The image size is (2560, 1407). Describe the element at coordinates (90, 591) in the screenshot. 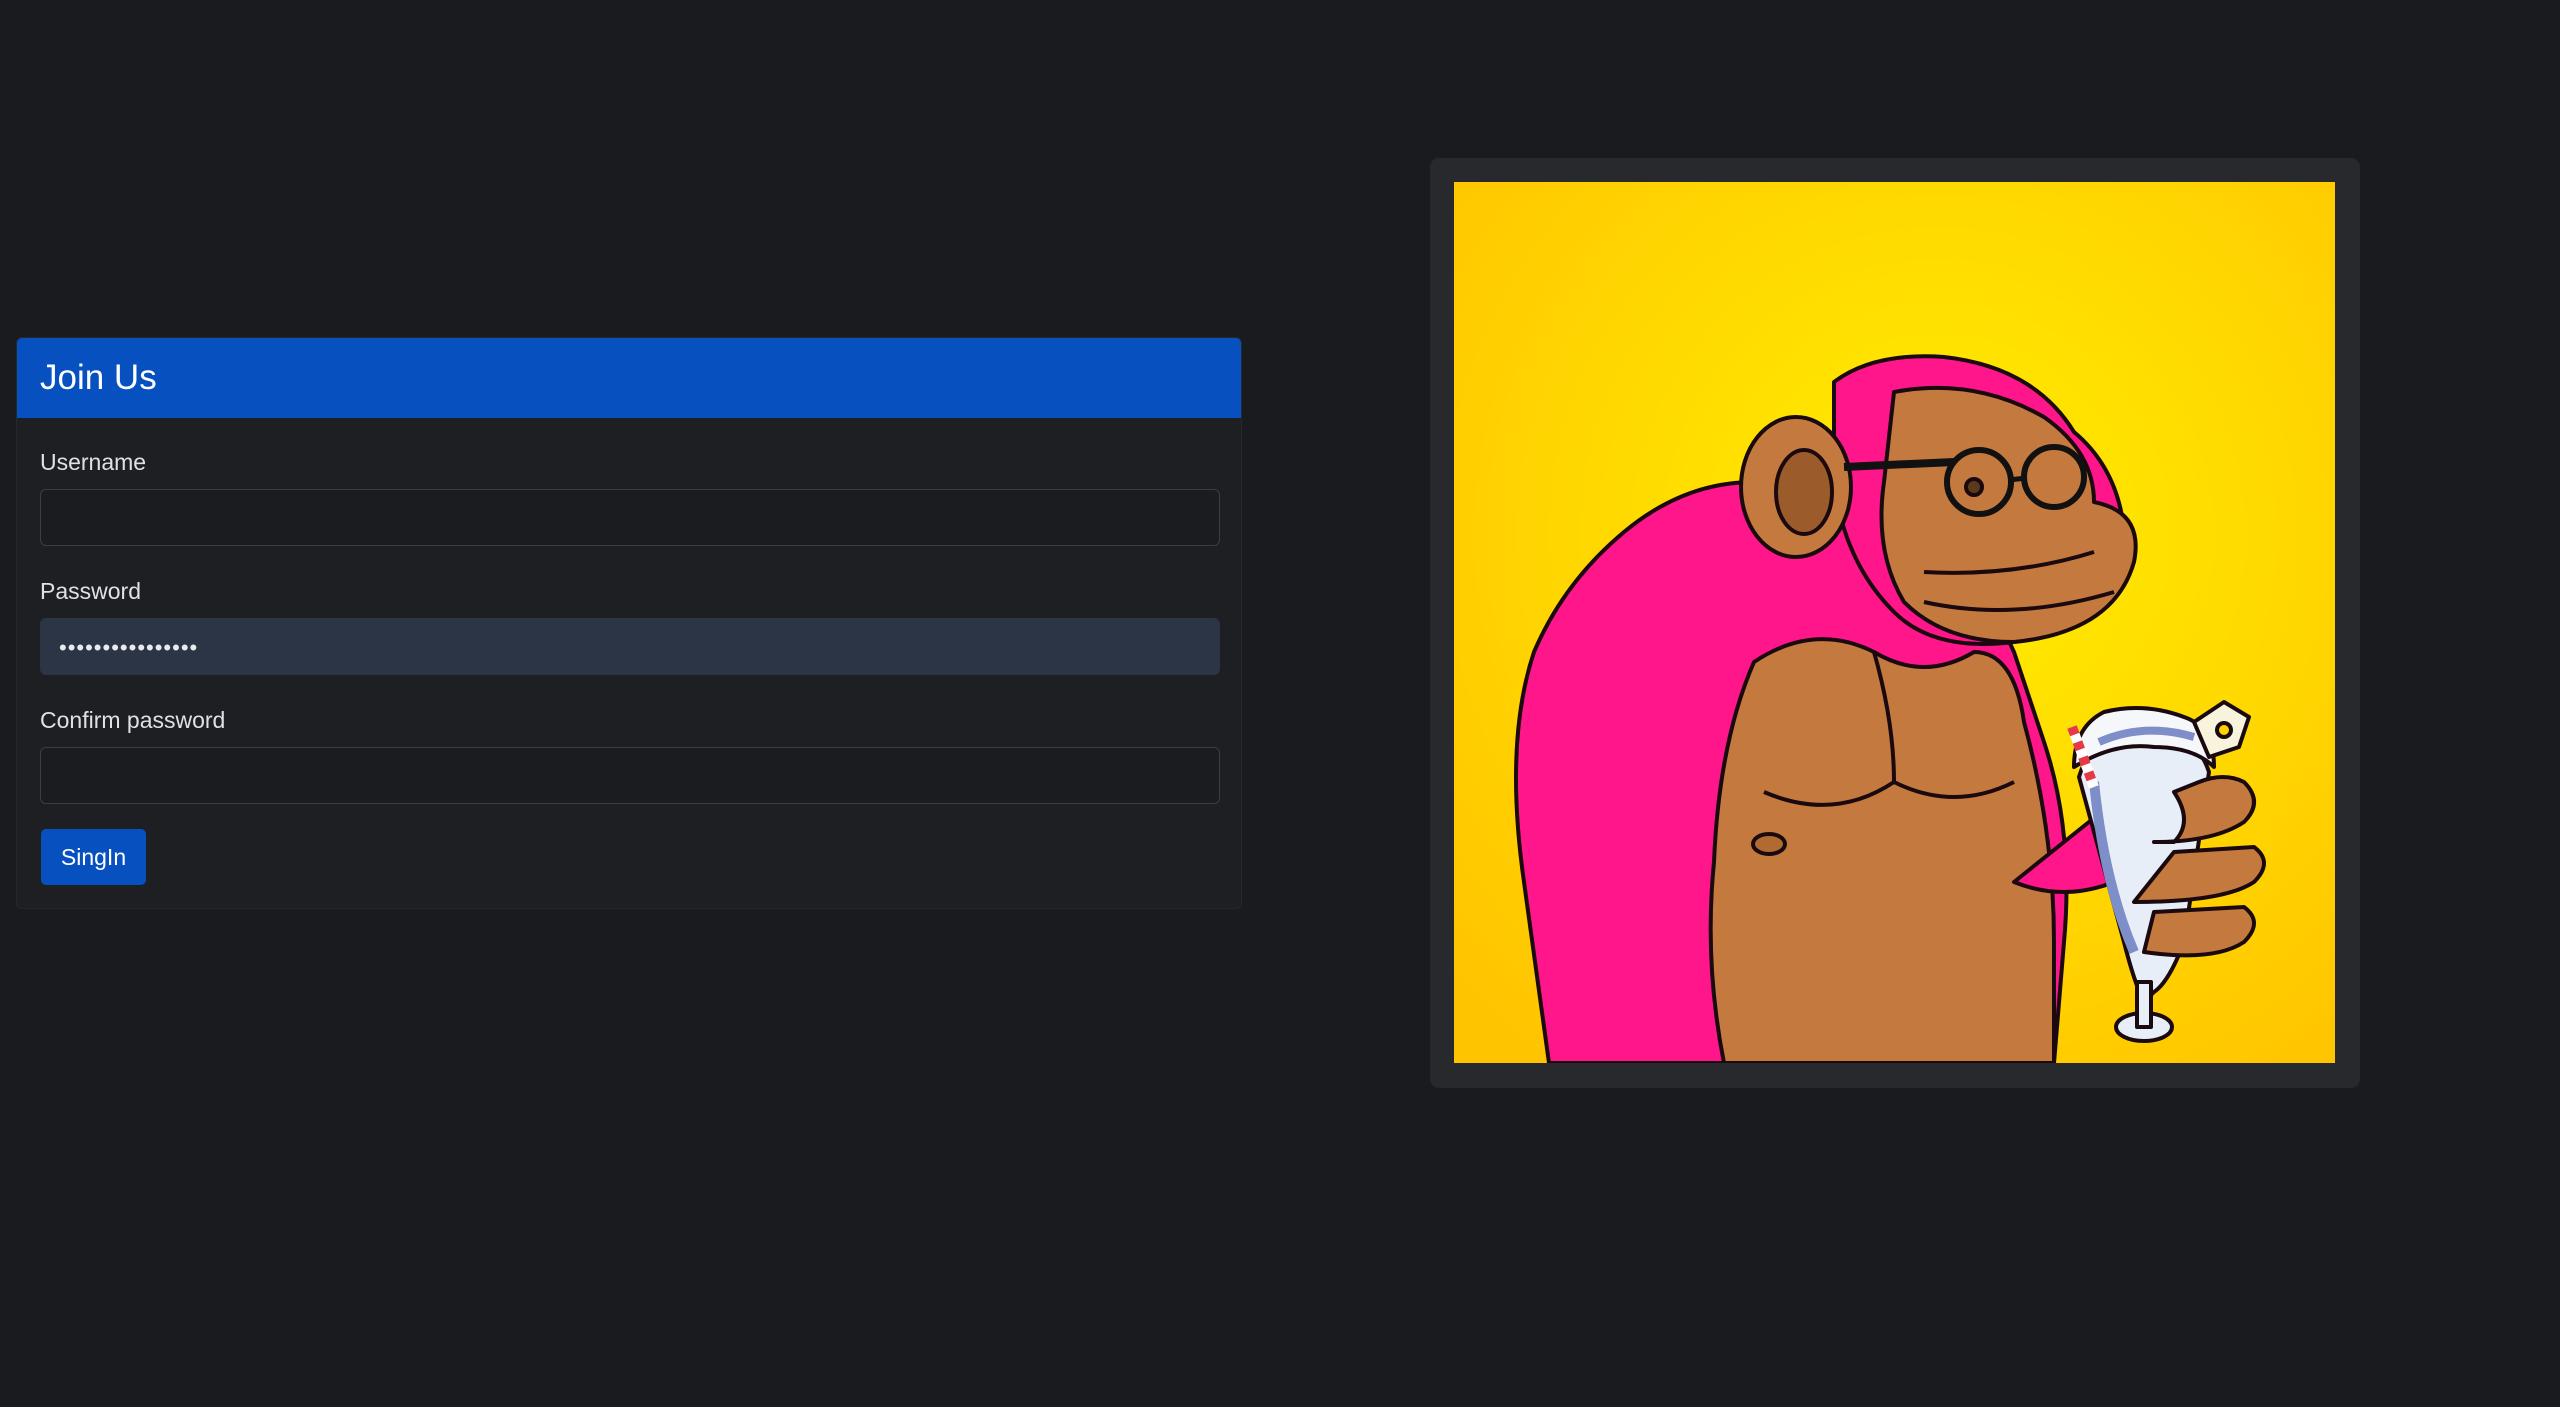

I see `password-label: Password` at that location.